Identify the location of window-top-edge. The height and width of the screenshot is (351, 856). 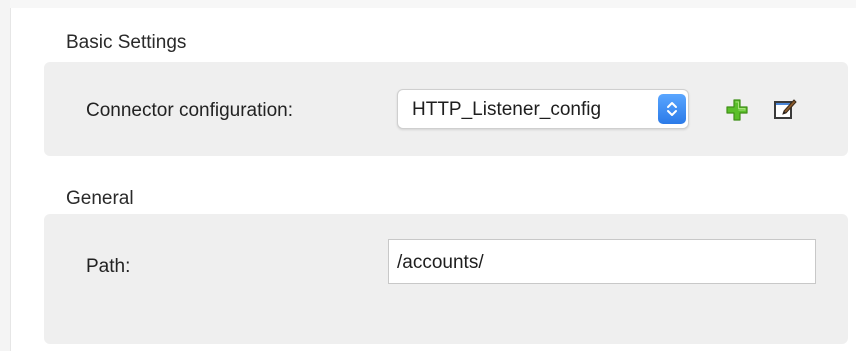
(433, 4).